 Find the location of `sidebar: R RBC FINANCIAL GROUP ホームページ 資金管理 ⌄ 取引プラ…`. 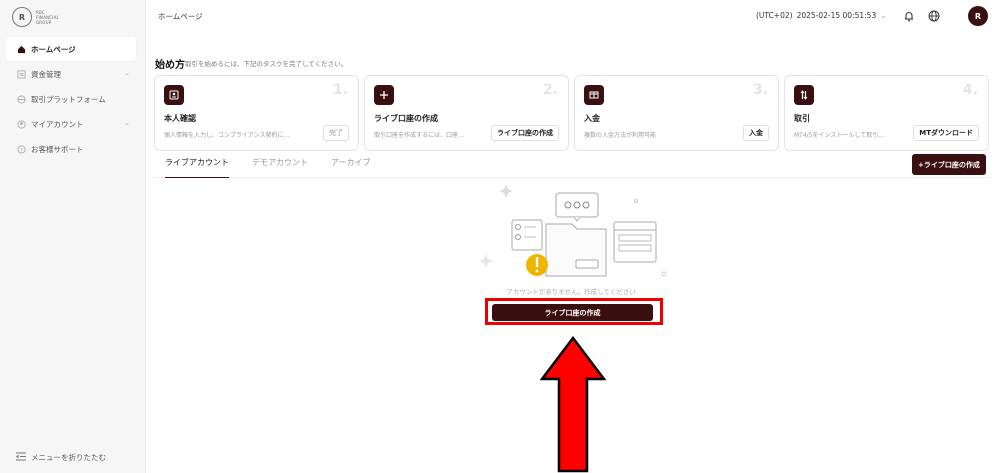

sidebar: R RBC FINANCIAL GROUP ホームページ 資金管理 ⌄ 取引プラ… is located at coordinates (73, 236).